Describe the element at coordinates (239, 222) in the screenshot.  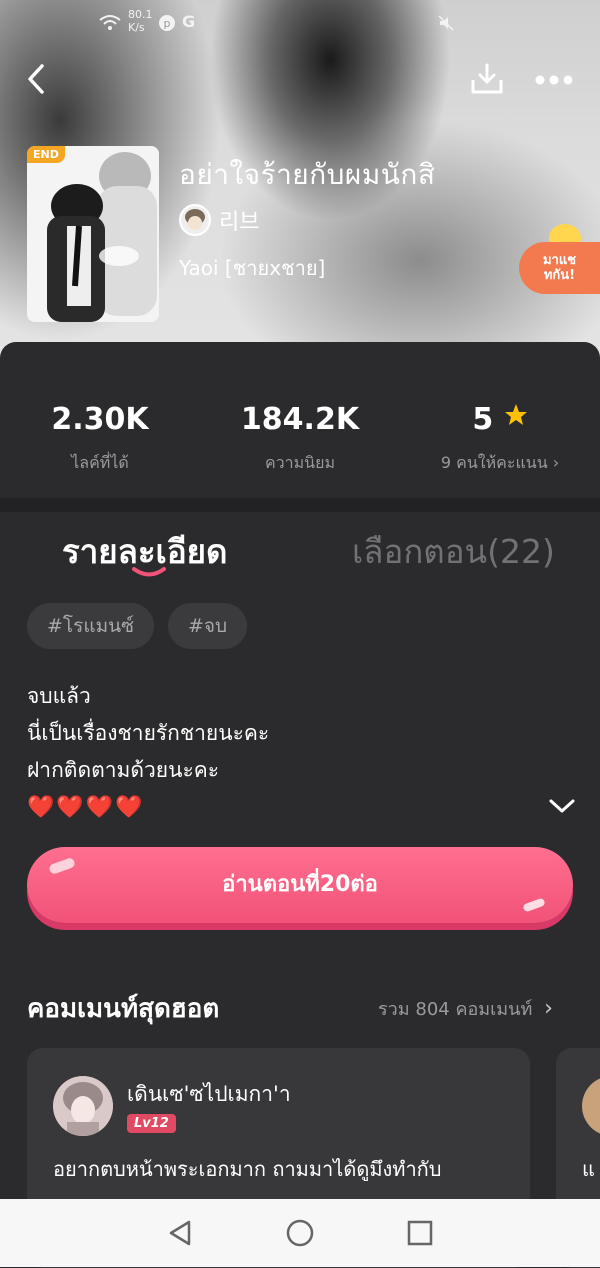
I see `author-name: 리브` at that location.